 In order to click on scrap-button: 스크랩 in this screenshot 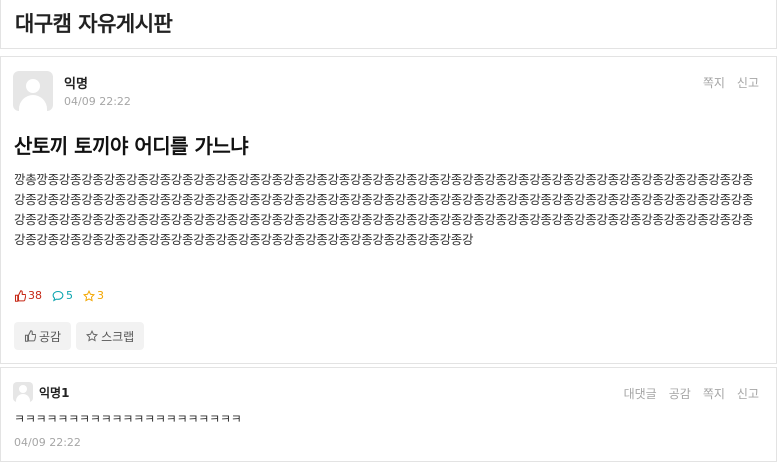, I will do `click(110, 336)`.